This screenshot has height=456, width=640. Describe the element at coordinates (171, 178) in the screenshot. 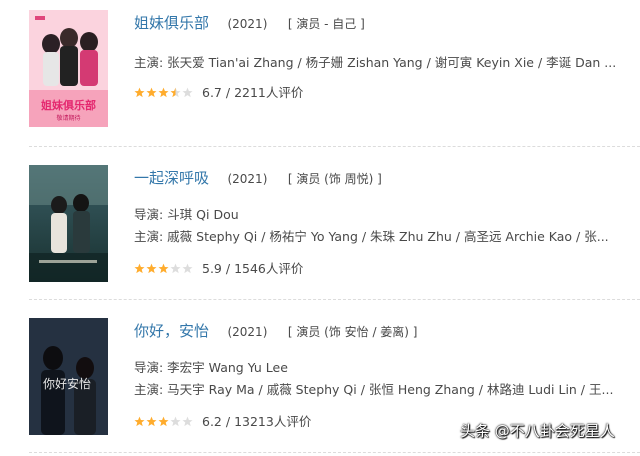

I see `item-title-link: 一起深呼吸` at that location.